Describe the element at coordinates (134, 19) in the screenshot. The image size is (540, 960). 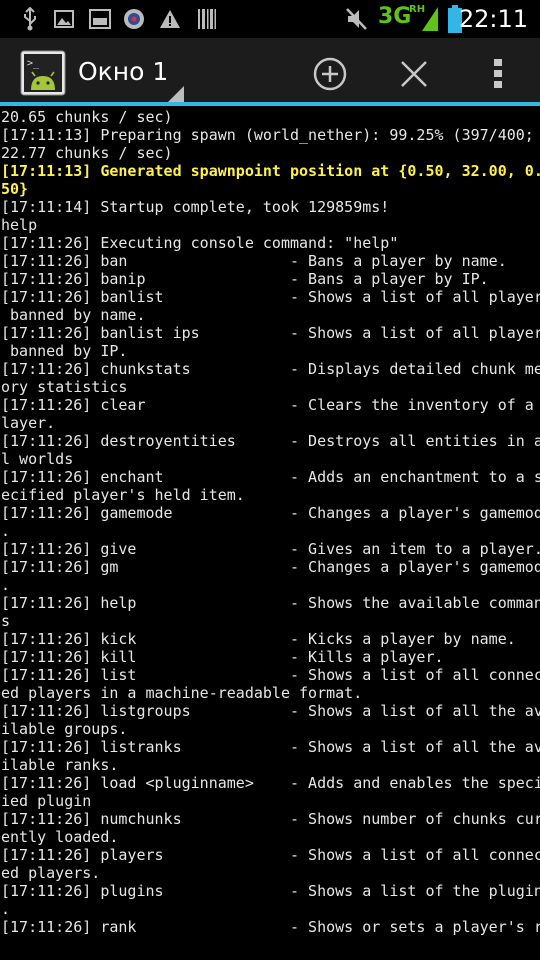
I see `app-badge-icon` at that location.